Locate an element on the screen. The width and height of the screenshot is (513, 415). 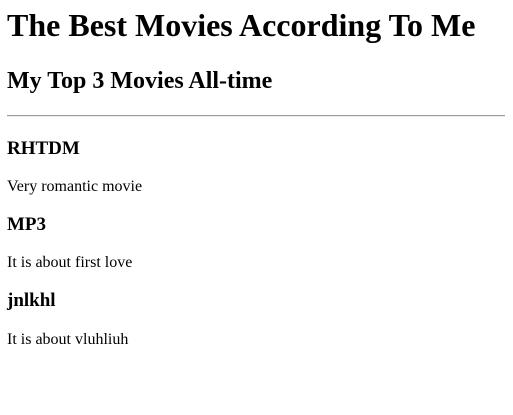
movie-title: jnlkhl is located at coordinates (31, 300).